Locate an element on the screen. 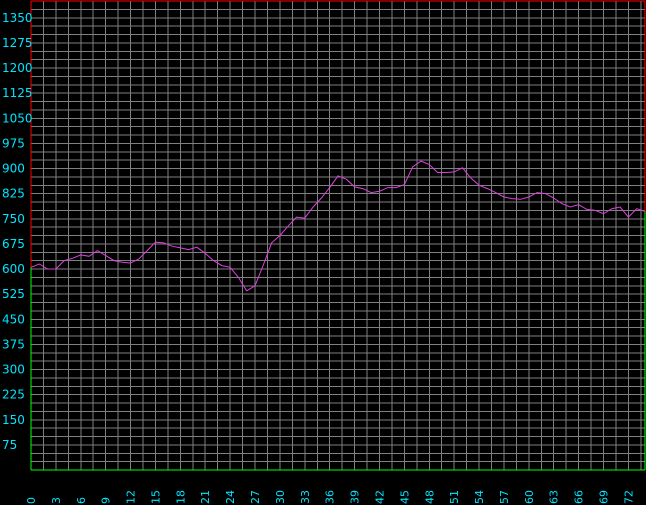  x-tick-label: 63 is located at coordinates (554, 497).